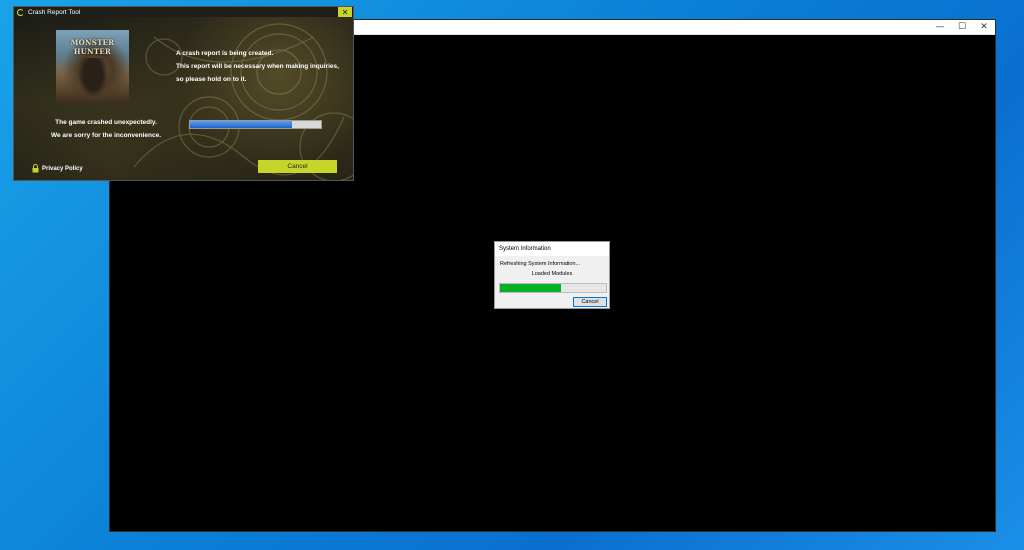 The image size is (1024, 550). Describe the element at coordinates (525, 249) in the screenshot. I see `system-information-title: System Information` at that location.